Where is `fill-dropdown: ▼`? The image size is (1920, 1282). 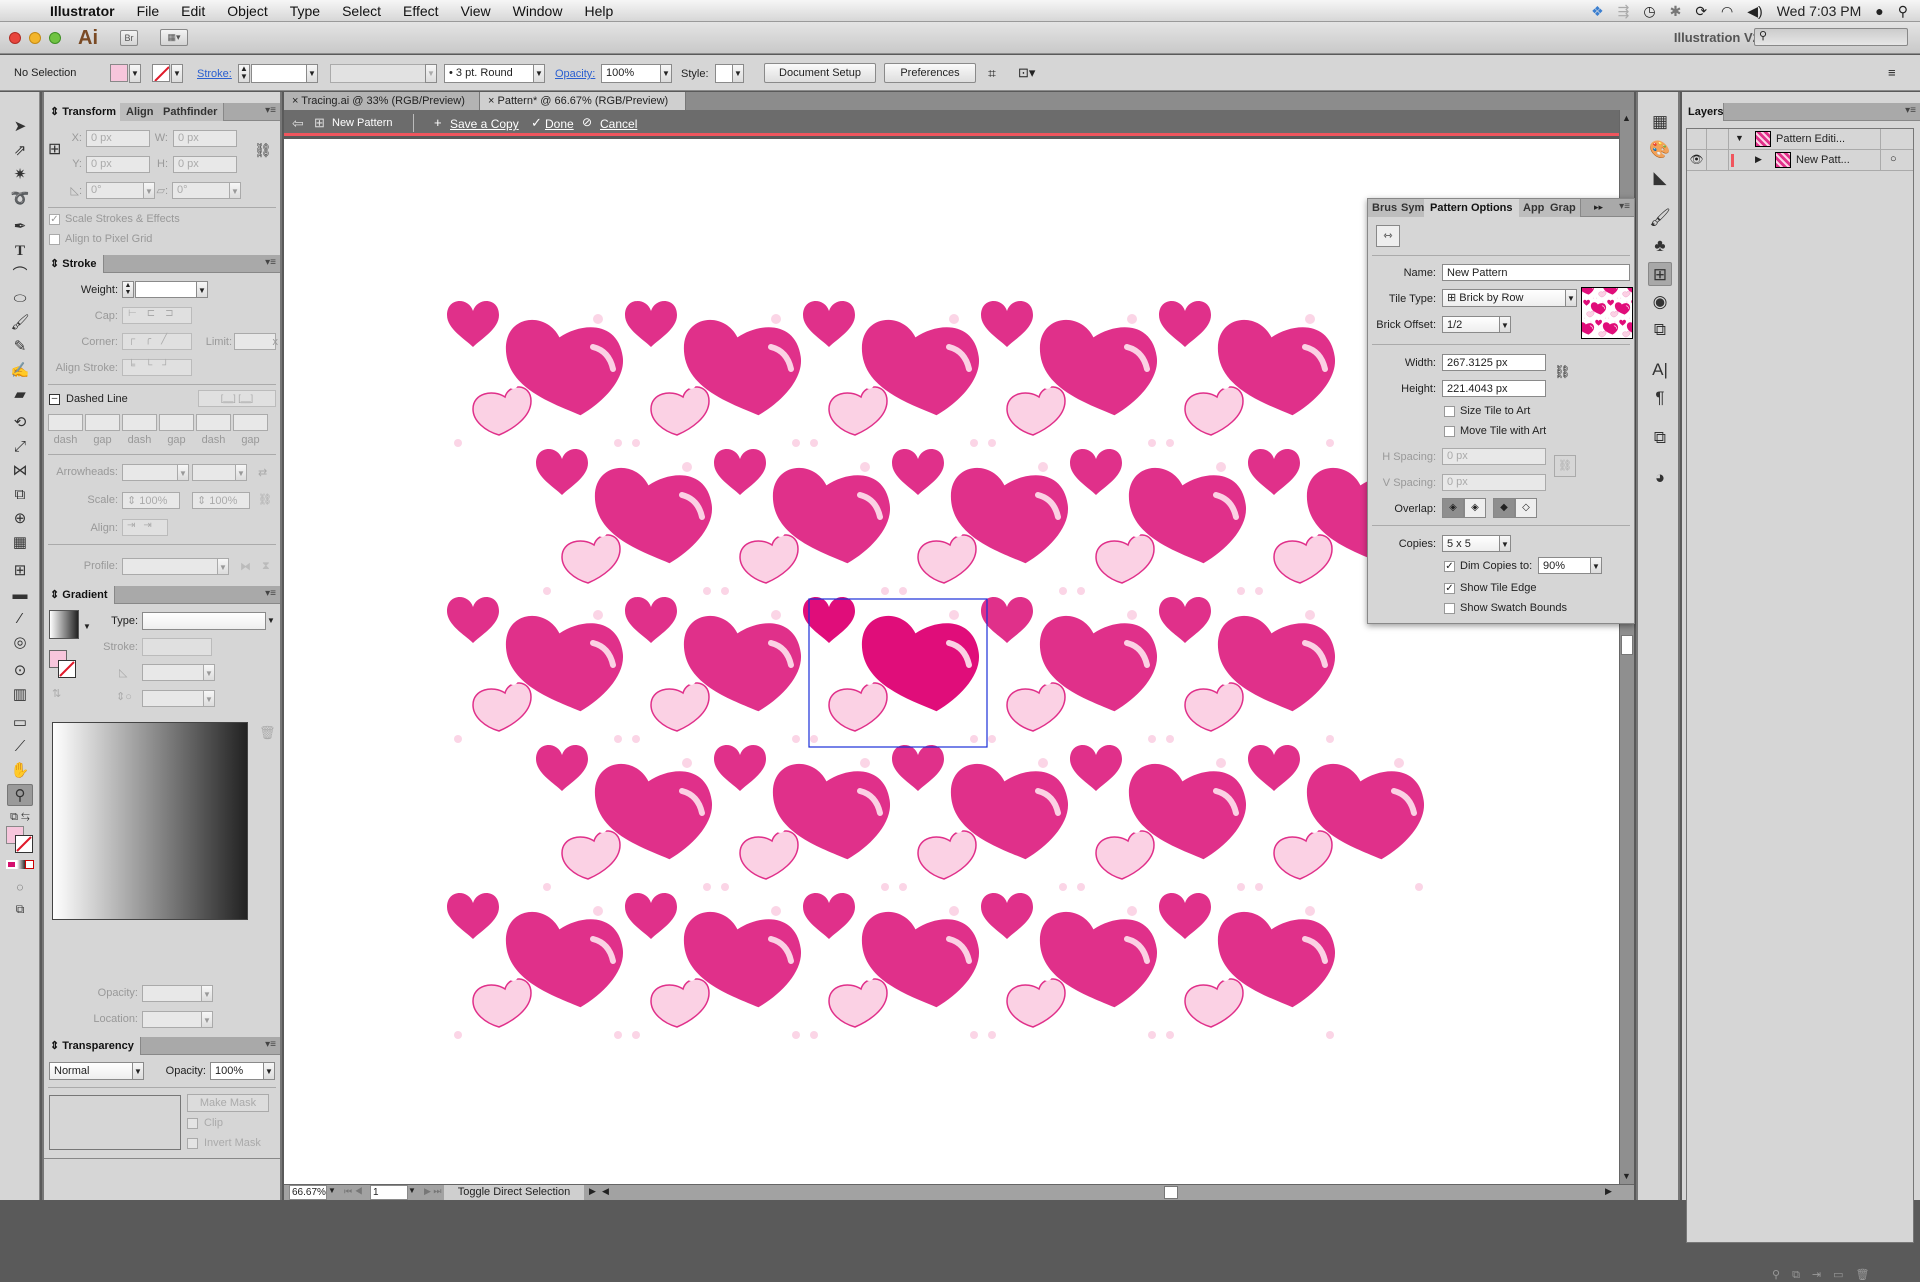 fill-dropdown: ▼ is located at coordinates (135, 73).